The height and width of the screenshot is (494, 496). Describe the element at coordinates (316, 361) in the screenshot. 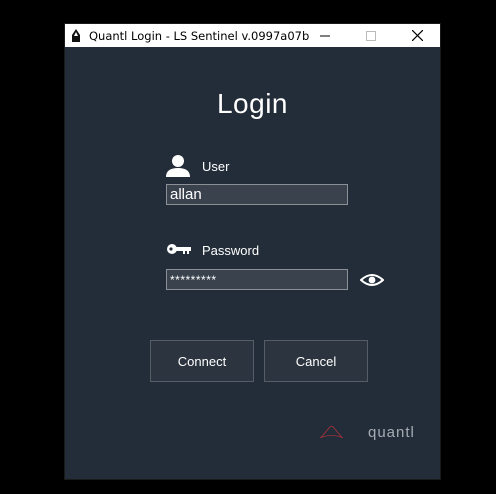

I see `cancel-button: Cancel` at that location.